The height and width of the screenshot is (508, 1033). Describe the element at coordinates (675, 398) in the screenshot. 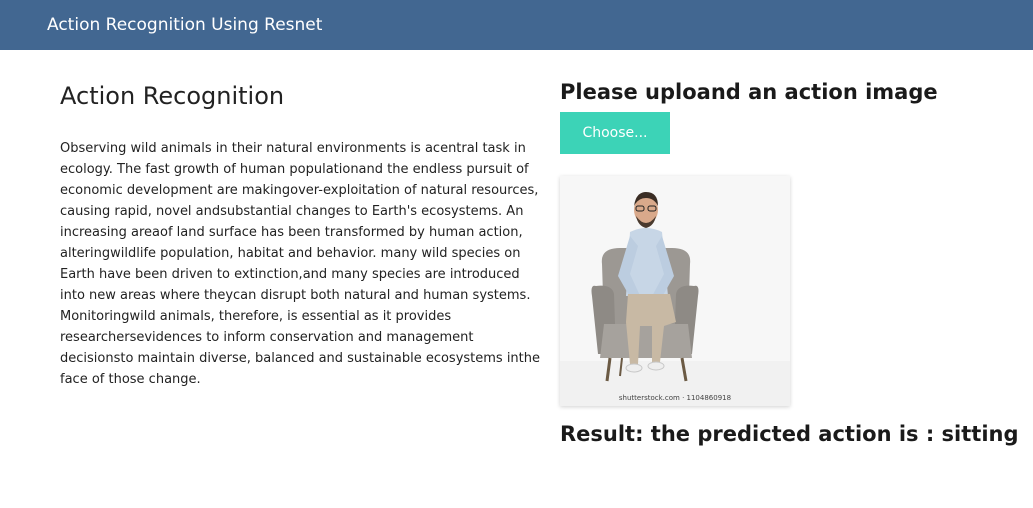

I see `image-watermark: shutterstock.com · 1104860918` at that location.